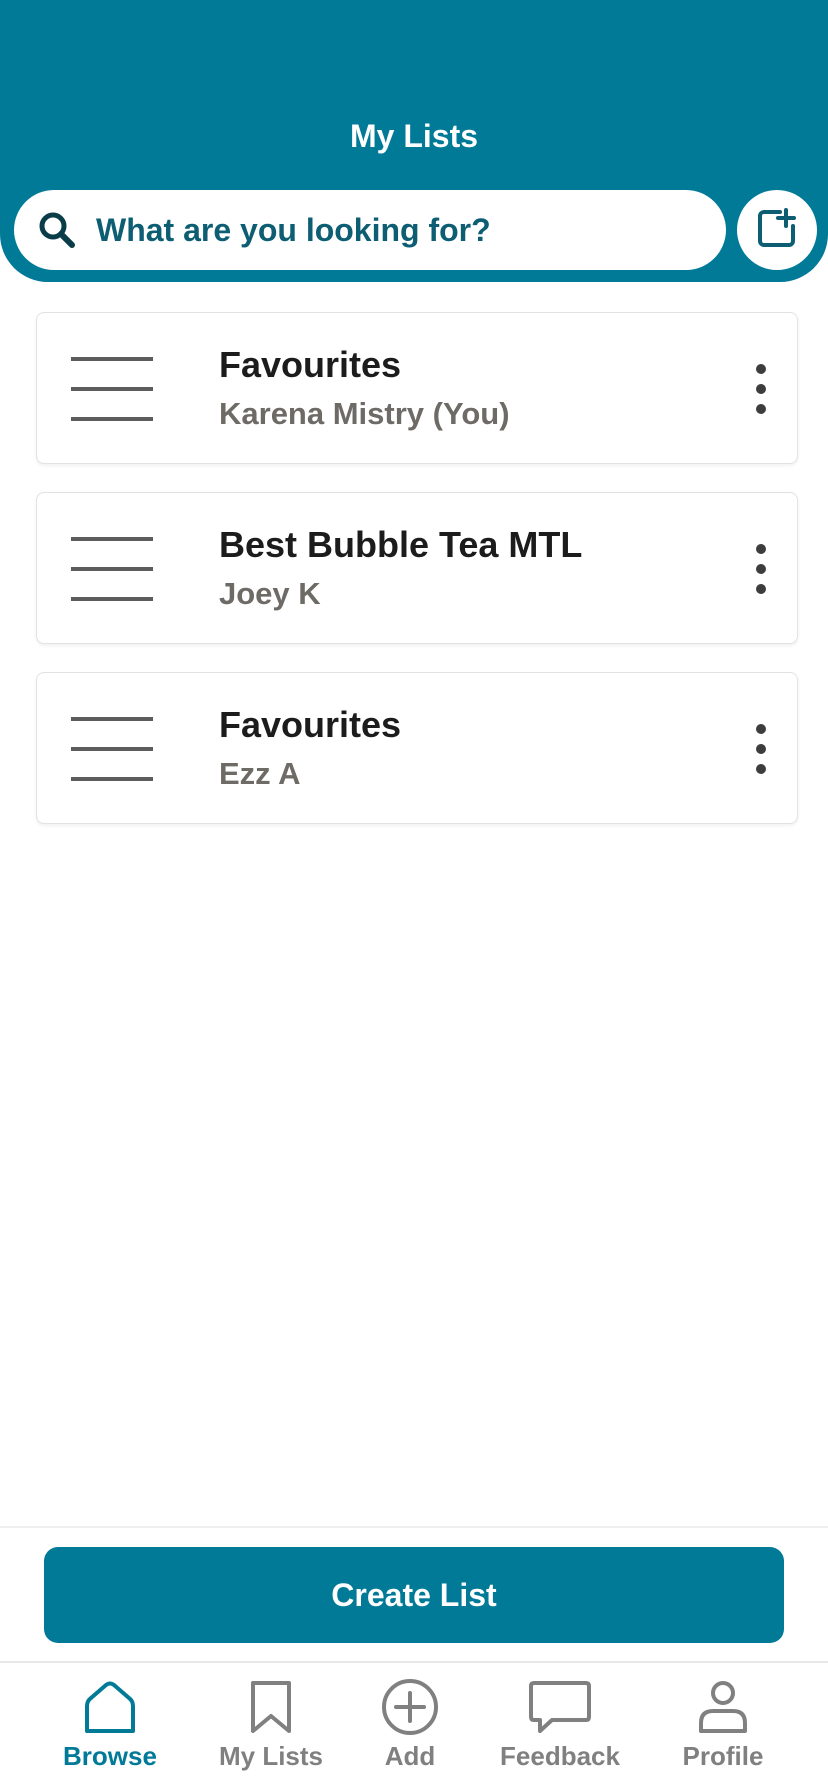 This screenshot has height=1792, width=828. I want to click on list-title: Best Bubble Tea MTL, so click(401, 544).